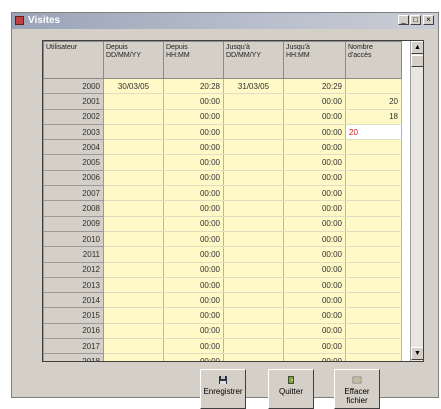  Describe the element at coordinates (222, 269) in the screenshot. I see `table-row: 2012 00:00 00:00` at that location.